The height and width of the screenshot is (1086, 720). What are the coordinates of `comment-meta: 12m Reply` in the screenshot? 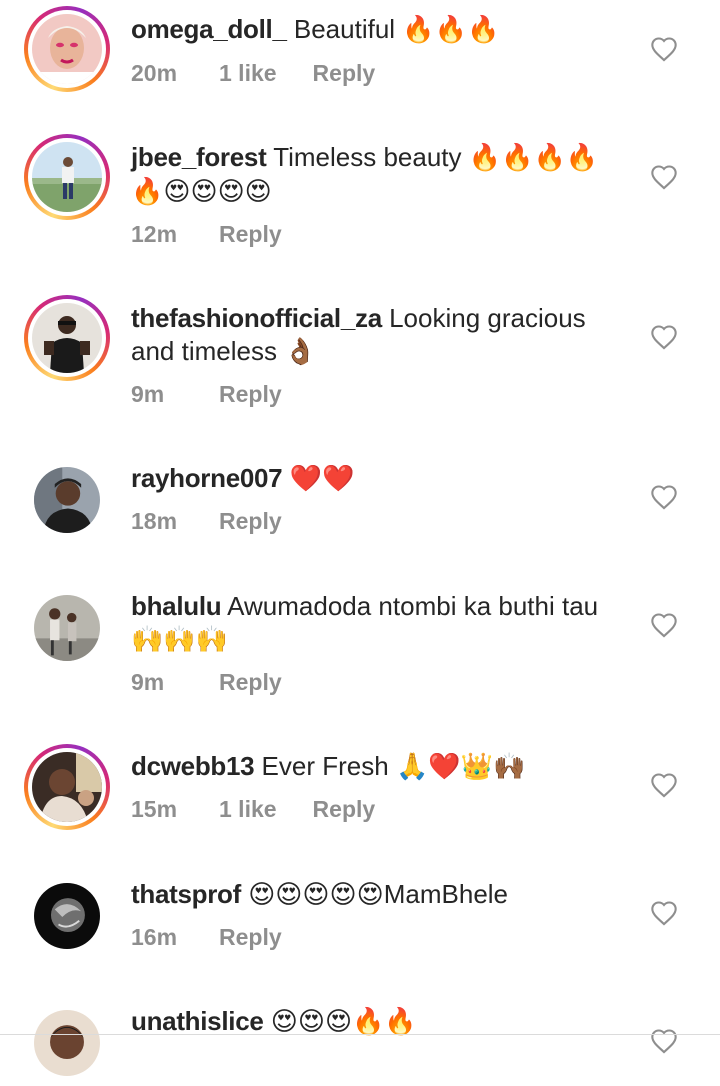 It's located at (224, 234).